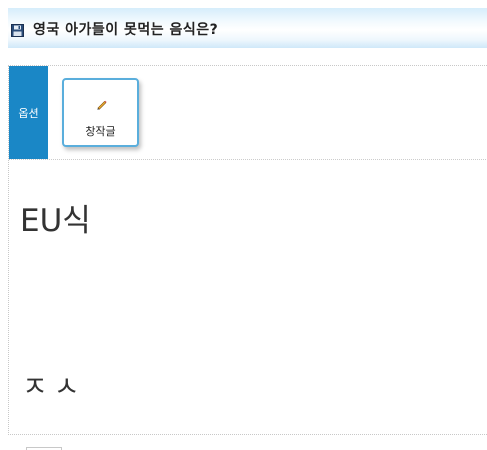 Image resolution: width=487 pixels, height=450 pixels. I want to click on pencil-icon, so click(102, 105).